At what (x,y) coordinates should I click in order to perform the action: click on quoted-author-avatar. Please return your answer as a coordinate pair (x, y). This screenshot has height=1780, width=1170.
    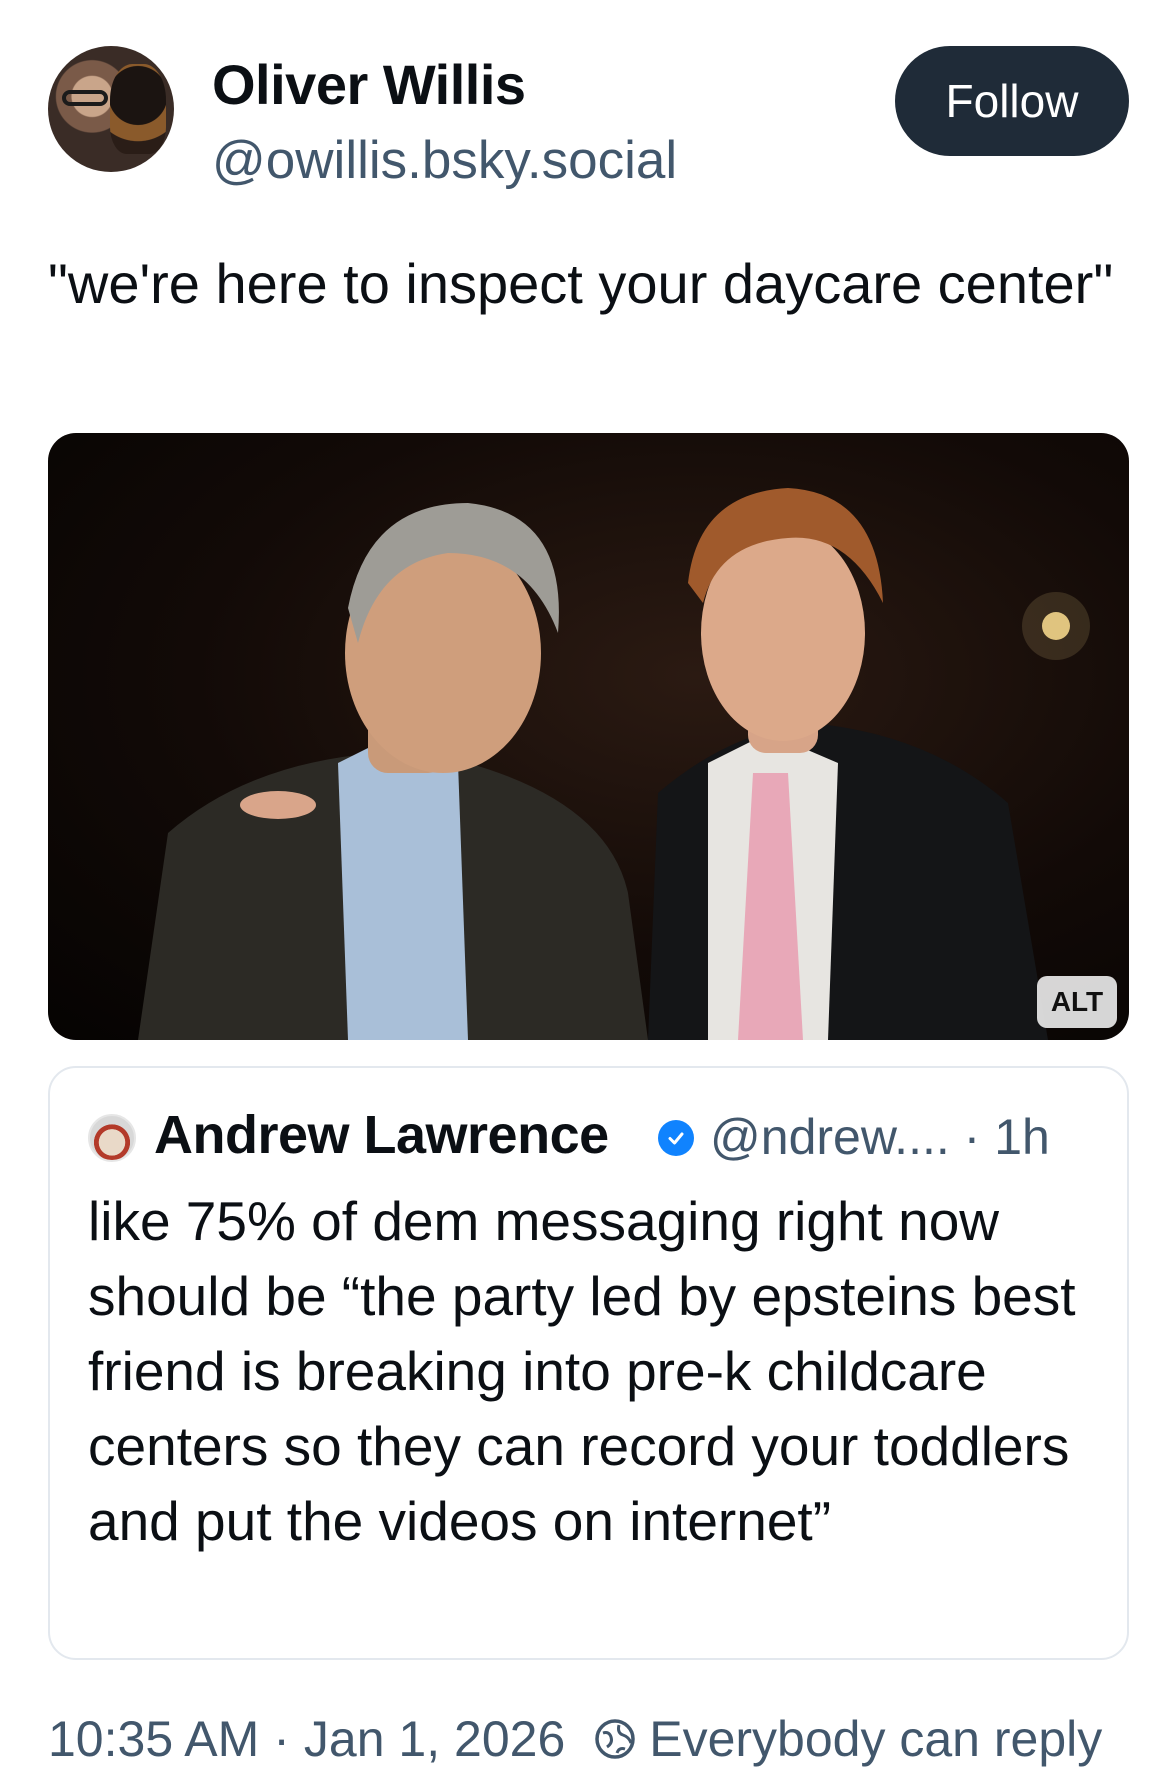
    Looking at the image, I should click on (112, 1138).